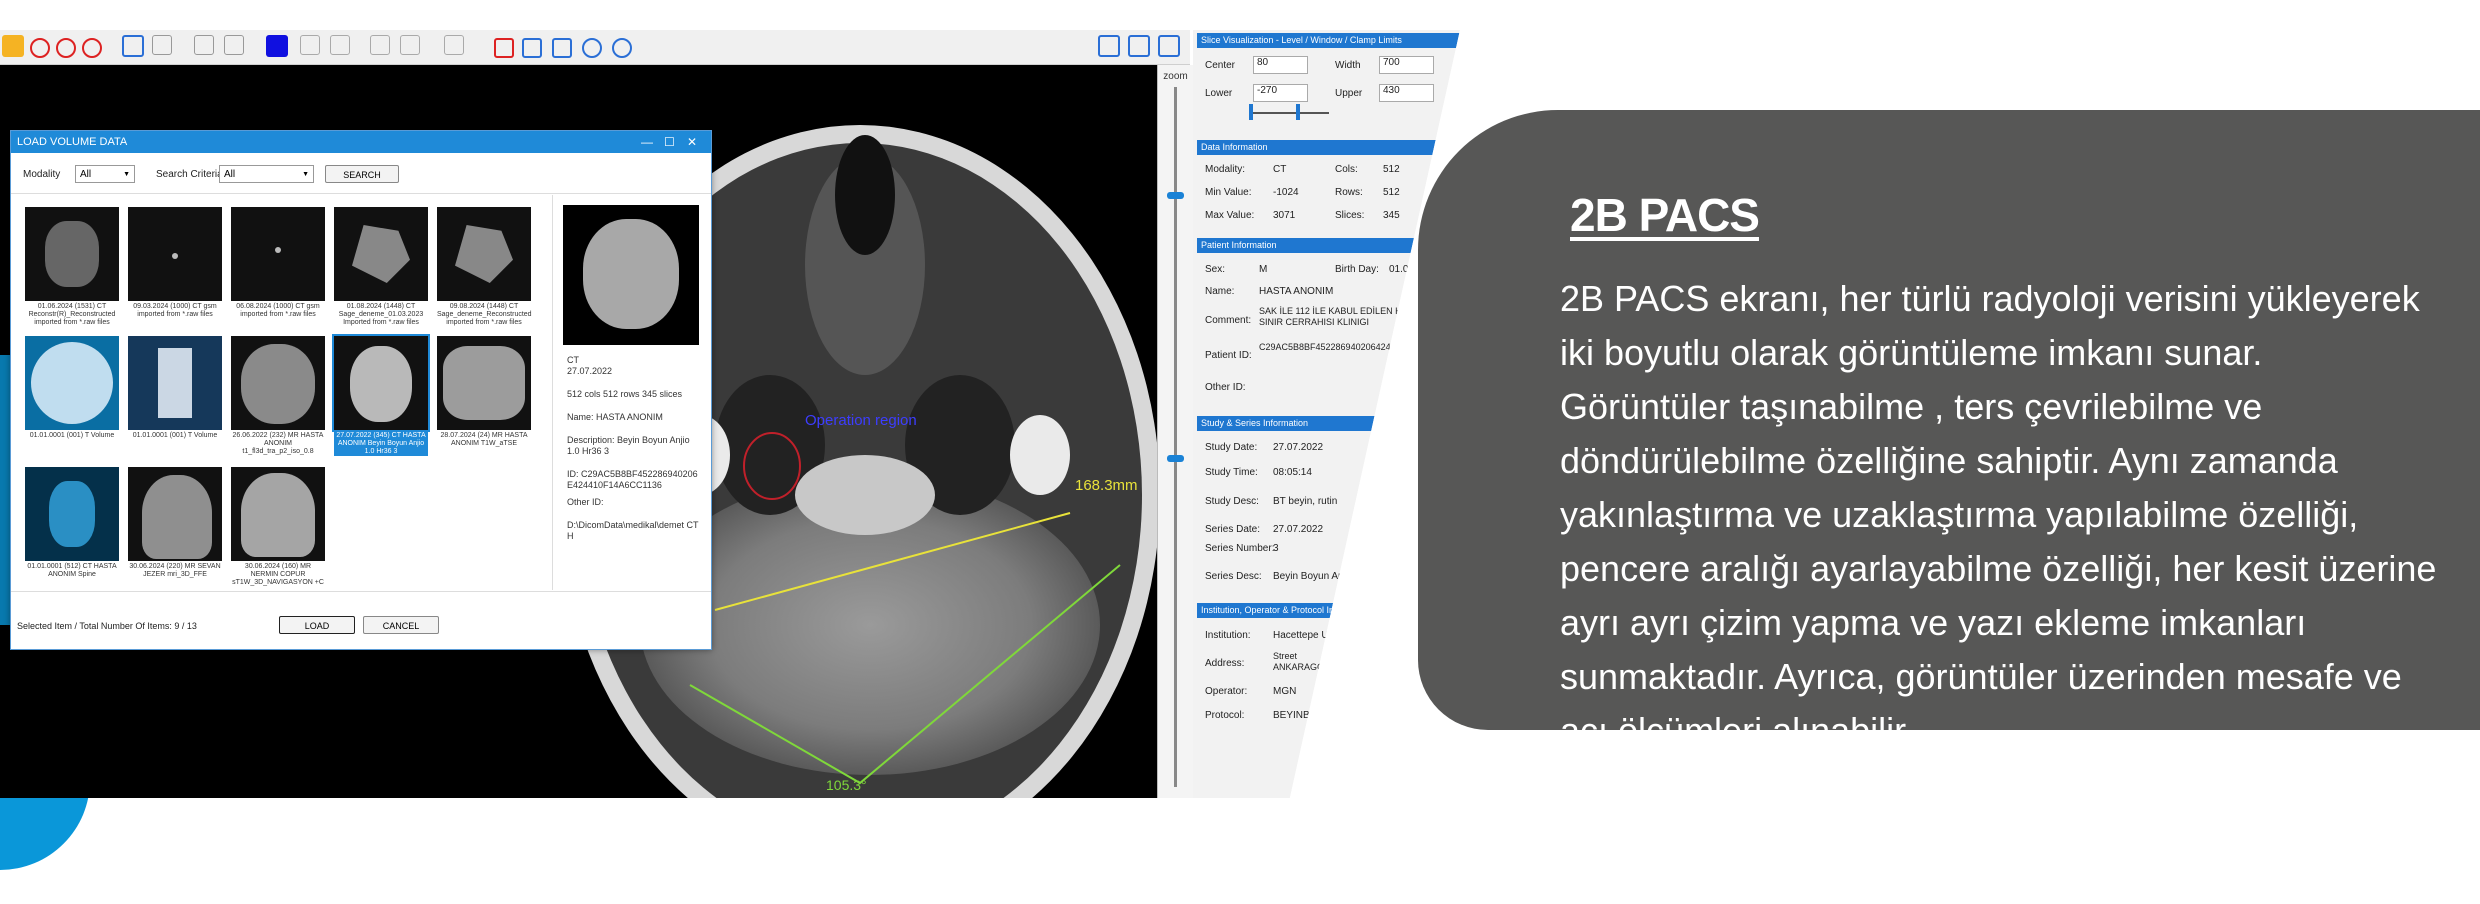  Describe the element at coordinates (133, 46) in the screenshot. I see `move-icon` at that location.